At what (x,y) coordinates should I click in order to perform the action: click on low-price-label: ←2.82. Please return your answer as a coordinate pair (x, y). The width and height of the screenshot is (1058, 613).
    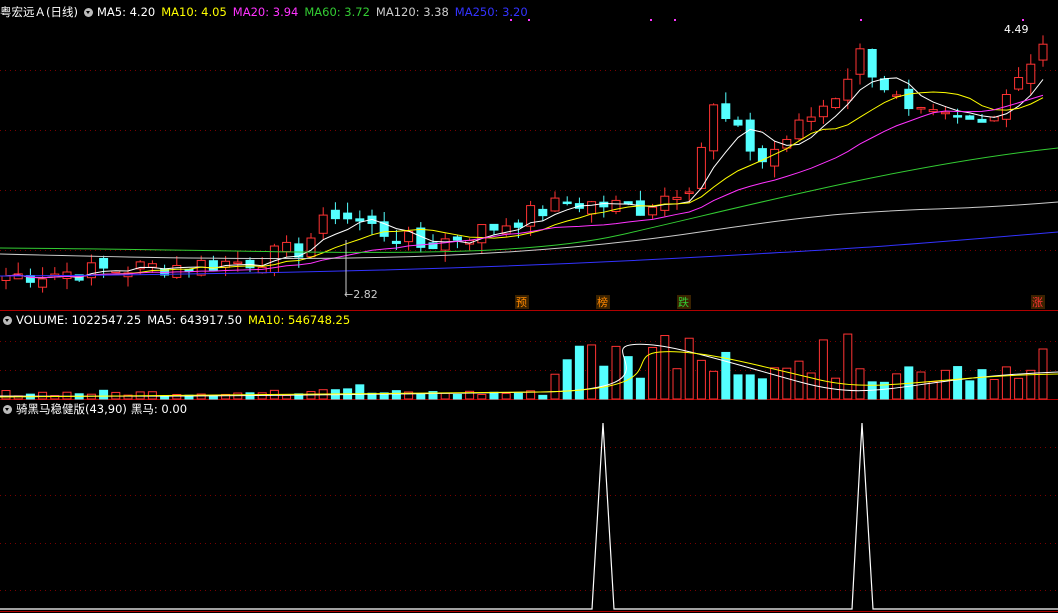
    Looking at the image, I should click on (361, 294).